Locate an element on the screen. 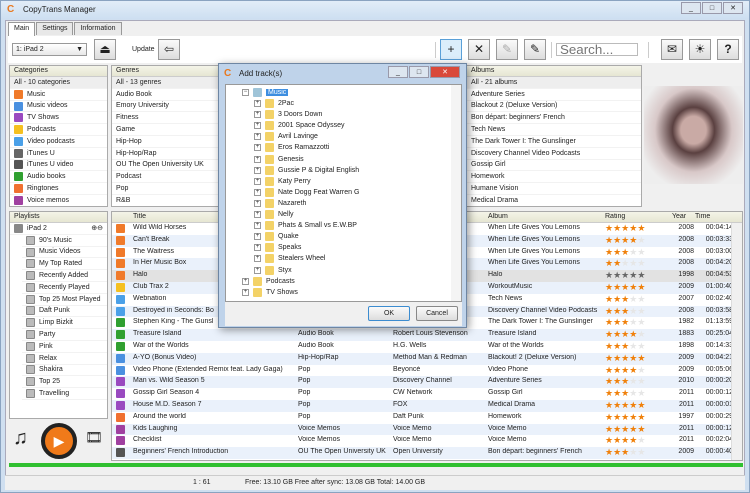  tree-node-folder: + Gussie P & Digital English is located at coordinates (306, 170).